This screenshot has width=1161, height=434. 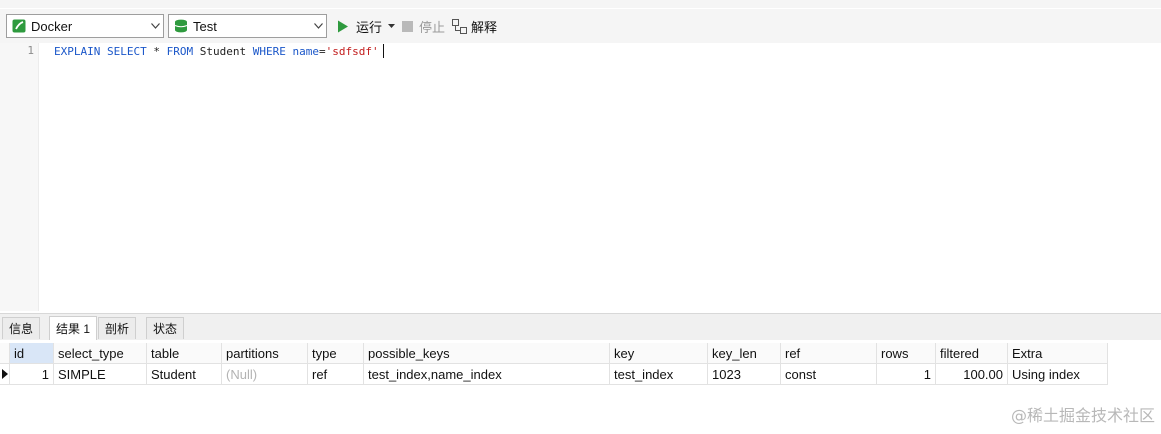 What do you see at coordinates (829, 353) in the screenshot?
I see `column-header-ref: ref` at bounding box center [829, 353].